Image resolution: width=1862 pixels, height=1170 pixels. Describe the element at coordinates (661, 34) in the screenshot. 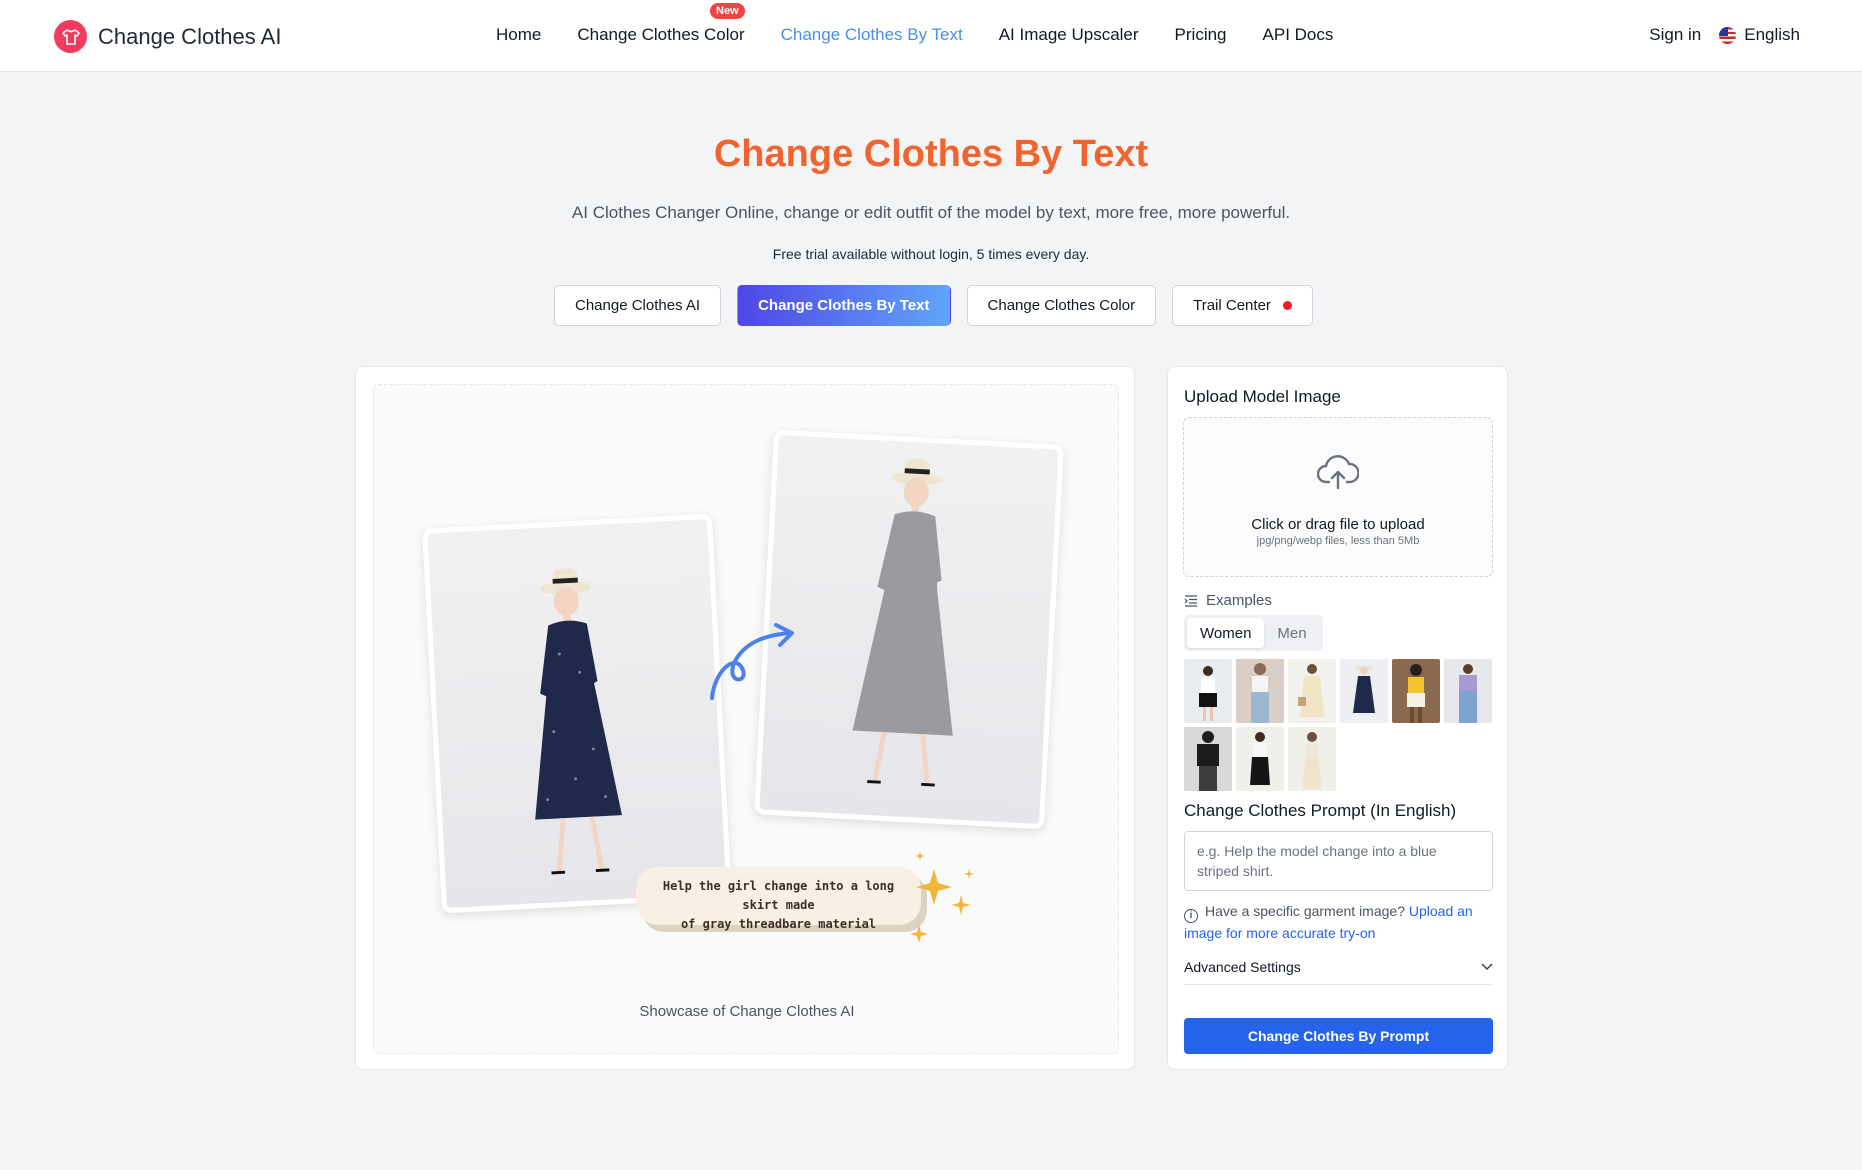

I see `nav-change-clothes-color-label: Change Clothes Color` at that location.